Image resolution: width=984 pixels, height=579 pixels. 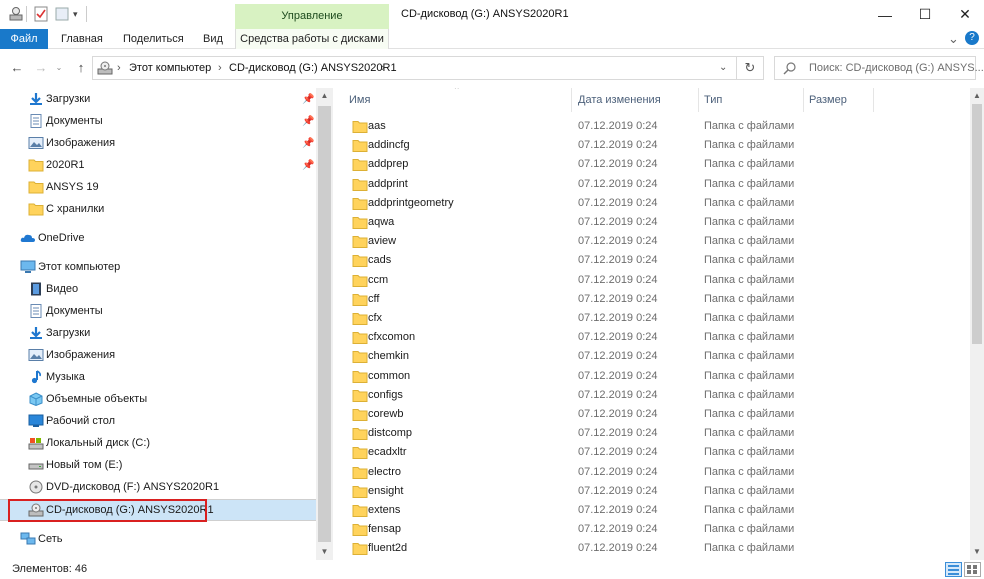 I want to click on close-button: ✕, so click(x=963, y=14).